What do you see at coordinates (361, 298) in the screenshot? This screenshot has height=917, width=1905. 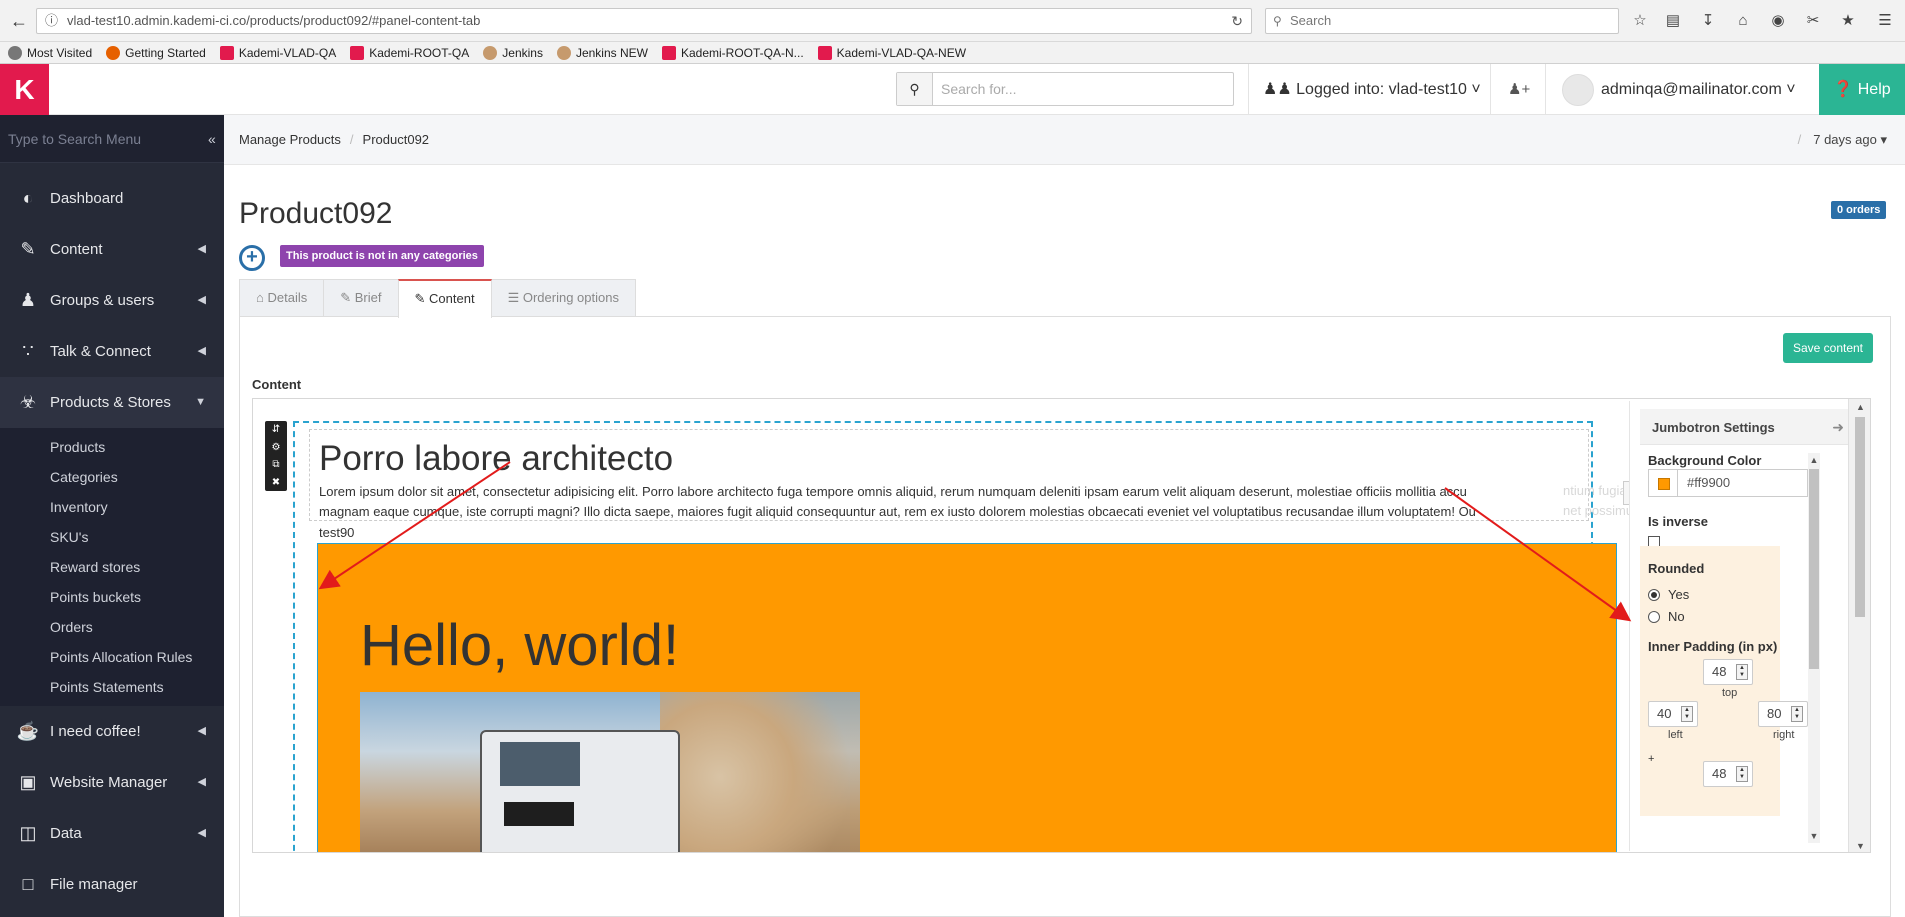 I see `tab-brief: ✎ Brief` at bounding box center [361, 298].